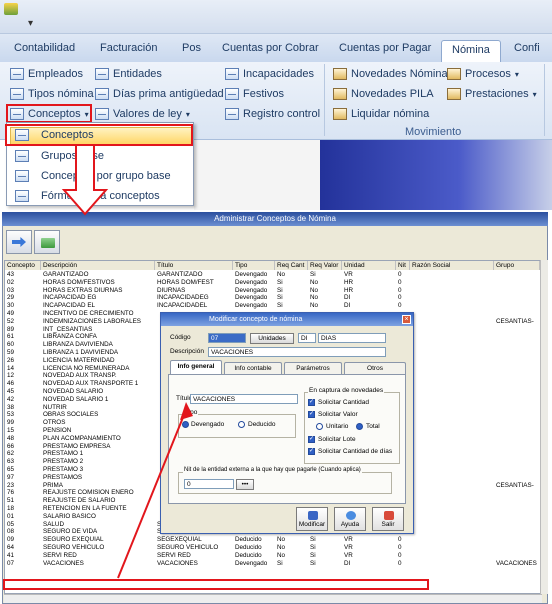 Image resolution: width=552 pixels, height=604 pixels. Describe the element at coordinates (52, 94) in the screenshot. I see `tipos-nomina-button: Tipos nómina` at that location.